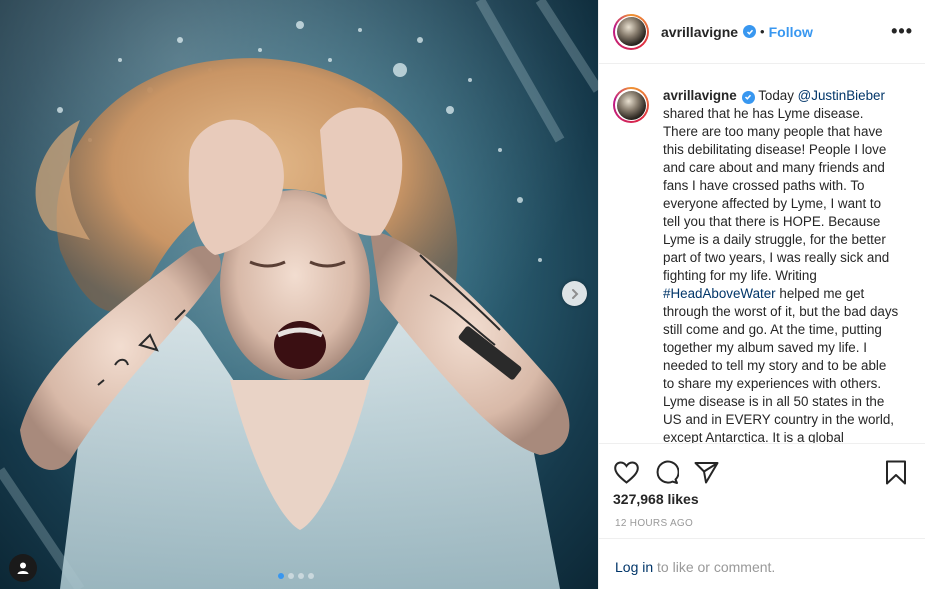 Image resolution: width=925 pixels, height=589 pixels. I want to click on header-username: avrillavigne, so click(699, 32).